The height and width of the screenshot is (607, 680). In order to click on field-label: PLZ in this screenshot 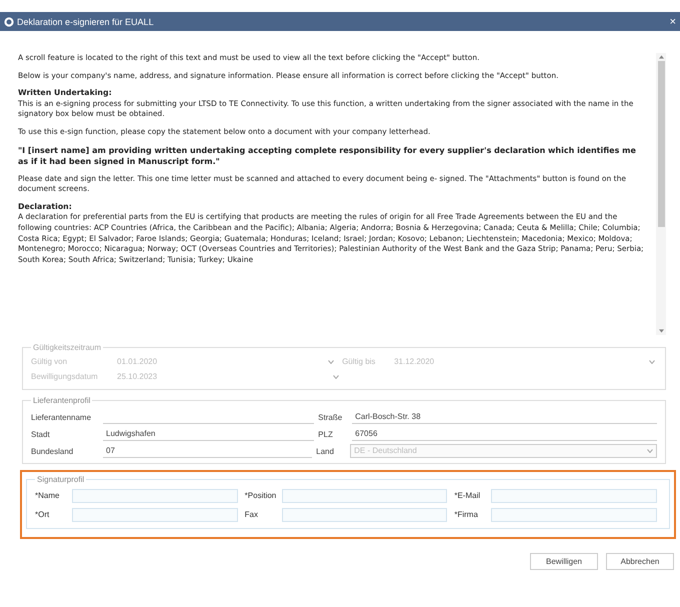, I will do `click(326, 435)`.